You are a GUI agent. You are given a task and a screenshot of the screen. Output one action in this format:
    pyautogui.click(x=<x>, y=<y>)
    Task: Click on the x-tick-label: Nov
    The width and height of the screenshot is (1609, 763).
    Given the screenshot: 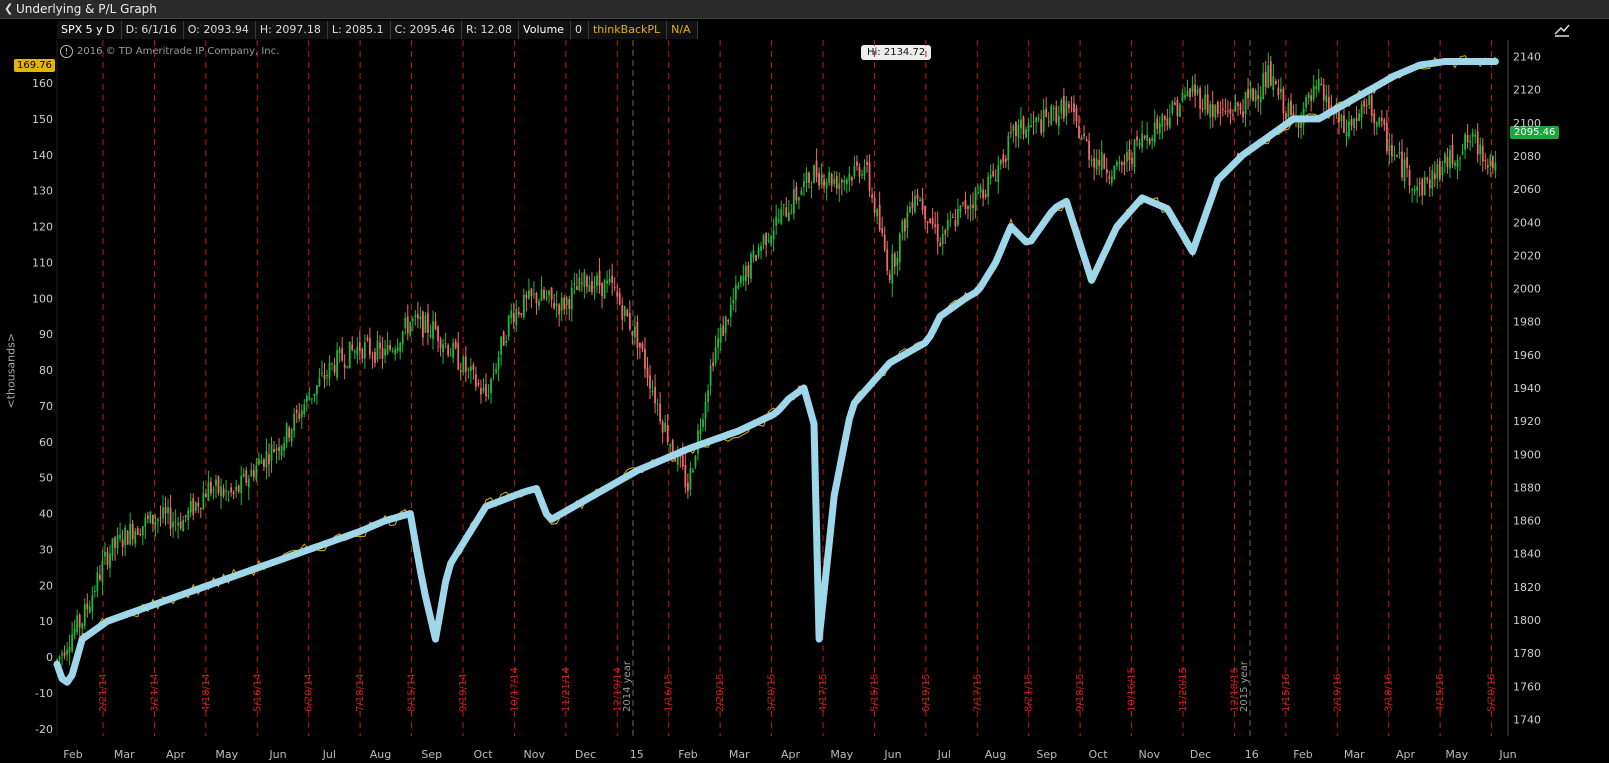 What is the action you would take?
    pyautogui.click(x=535, y=754)
    